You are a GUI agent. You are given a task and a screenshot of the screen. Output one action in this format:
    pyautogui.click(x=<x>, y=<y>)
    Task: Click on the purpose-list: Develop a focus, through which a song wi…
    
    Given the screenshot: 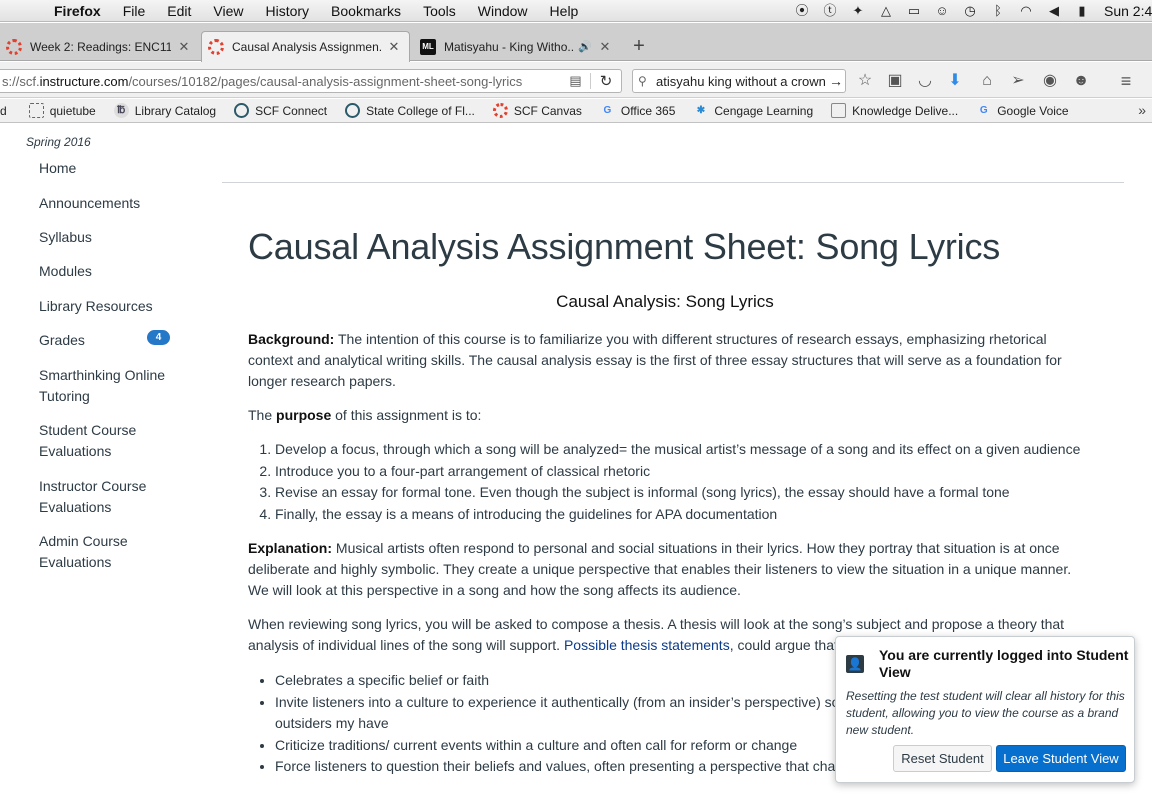 What is the action you would take?
    pyautogui.click(x=680, y=482)
    